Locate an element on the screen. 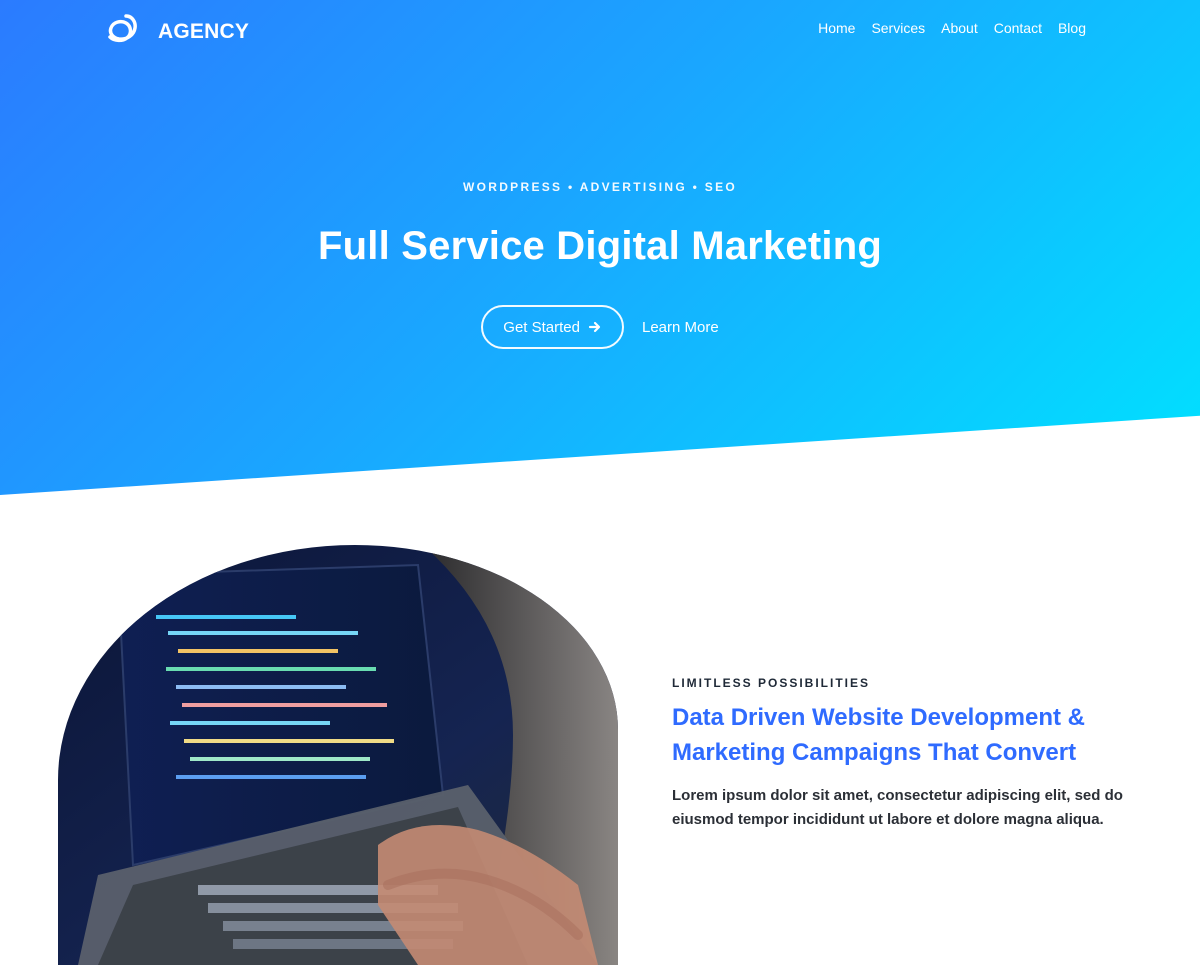  nav-menu: Home Services About Contact Blog is located at coordinates (952, 28).